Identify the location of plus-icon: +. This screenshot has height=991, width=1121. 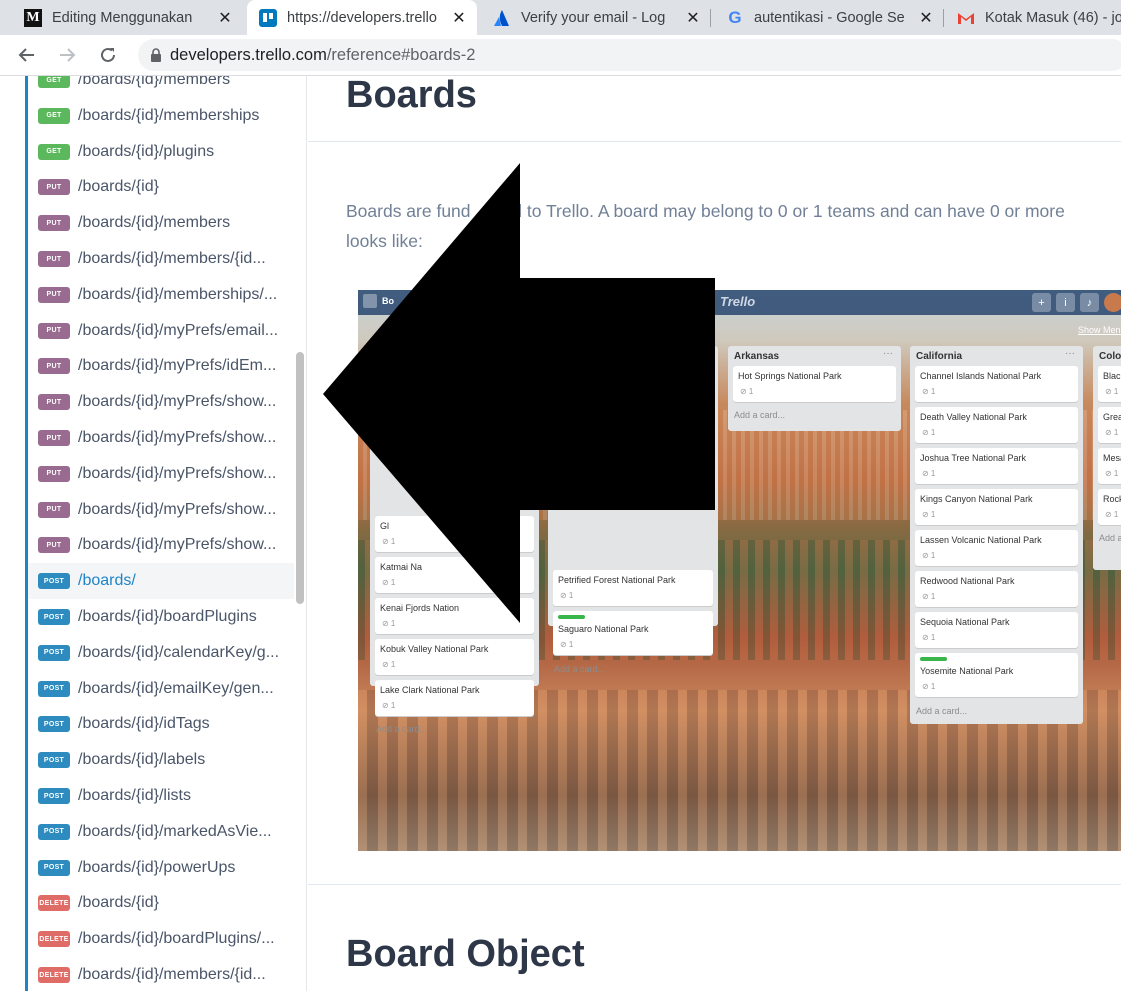
(1041, 302).